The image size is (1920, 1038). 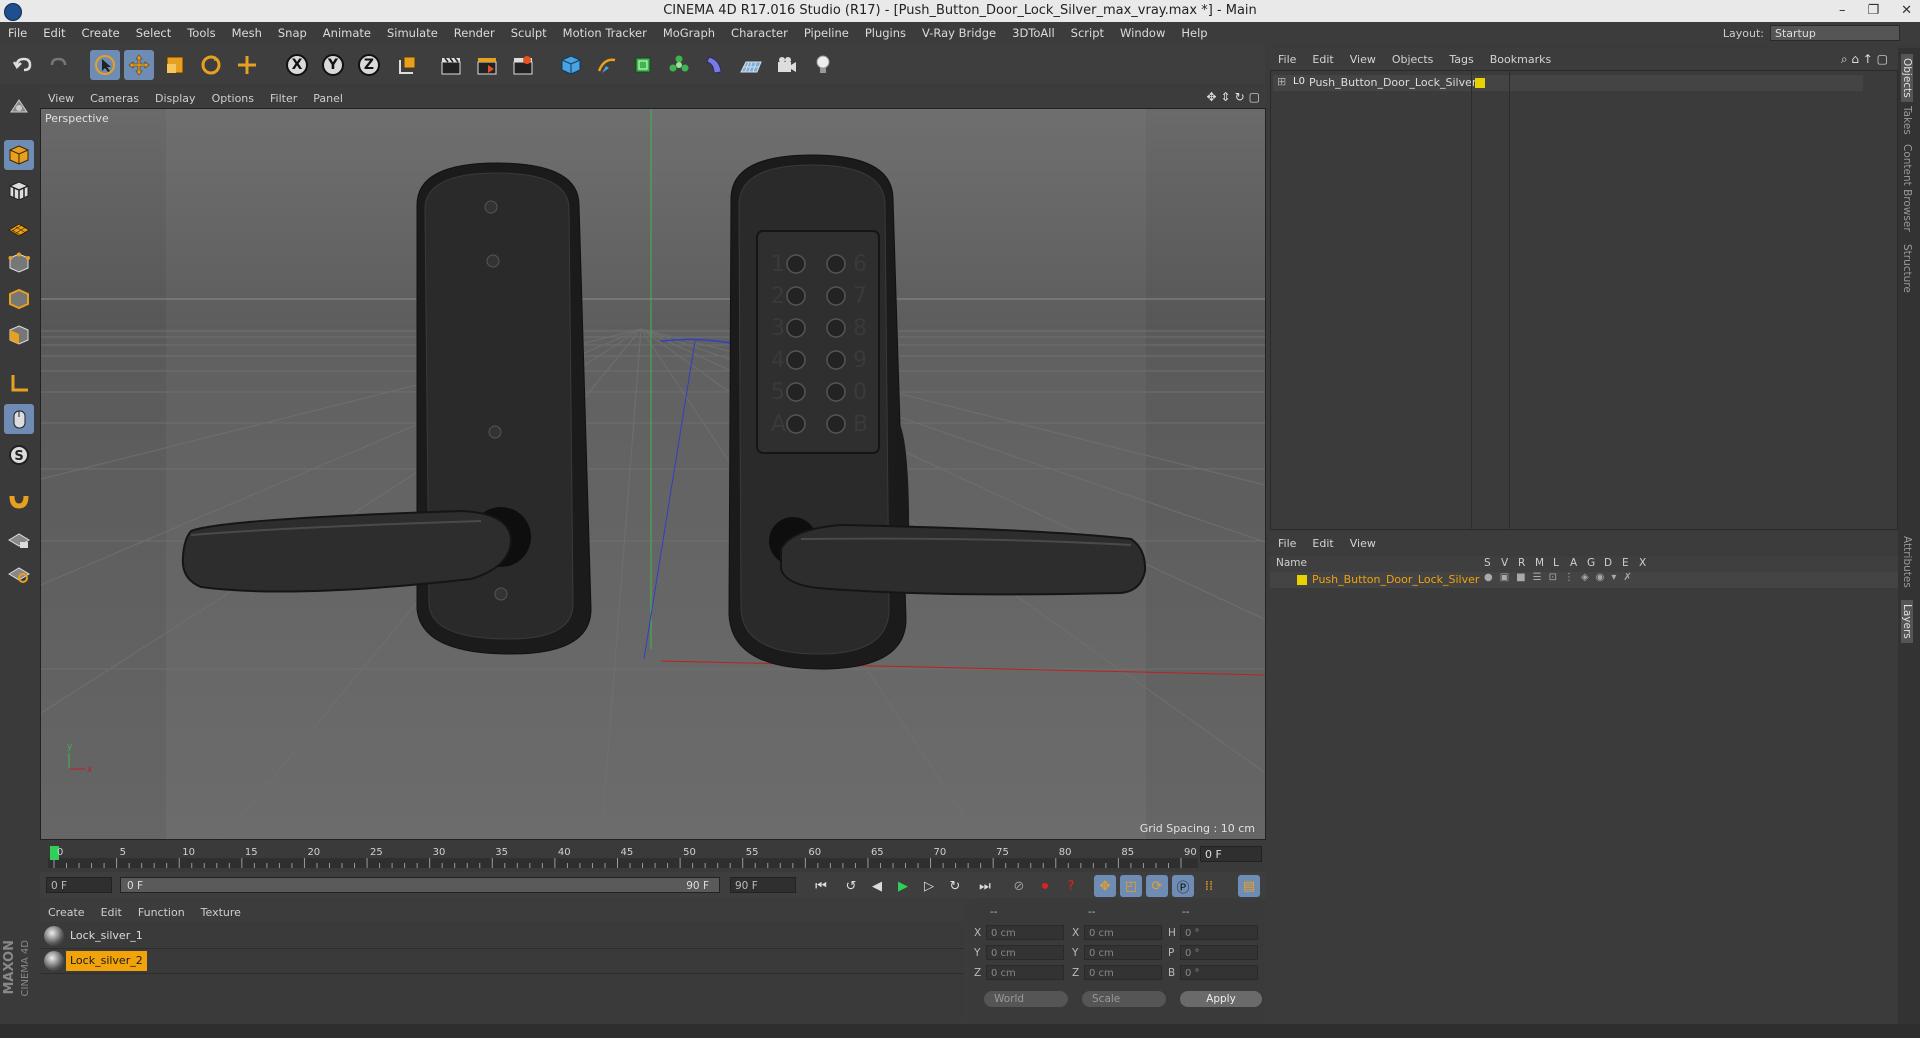 I want to click on pos-y-field: 0 cm, so click(x=1025, y=952).